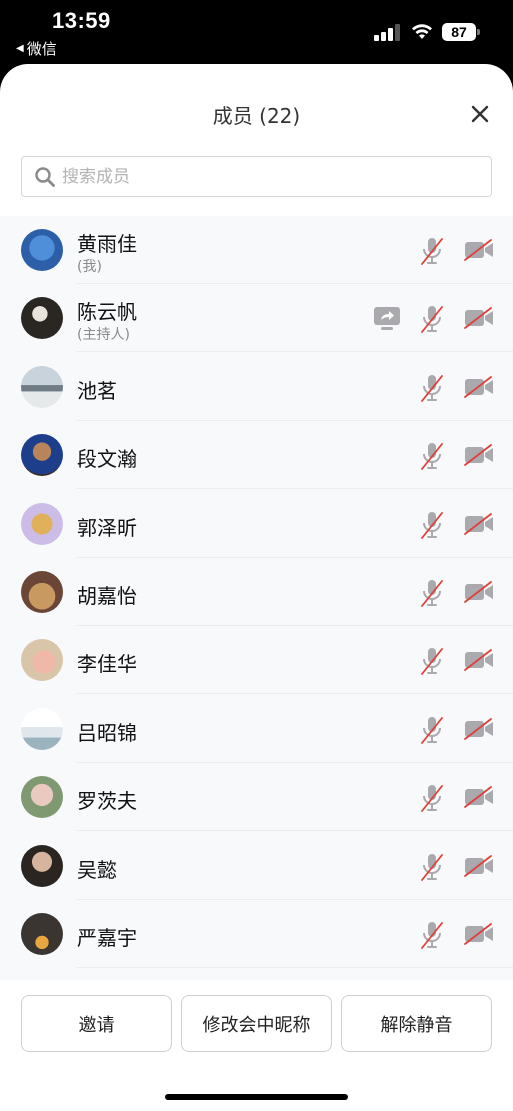 The image size is (513, 1111). I want to click on battery-level: 87, so click(459, 32).